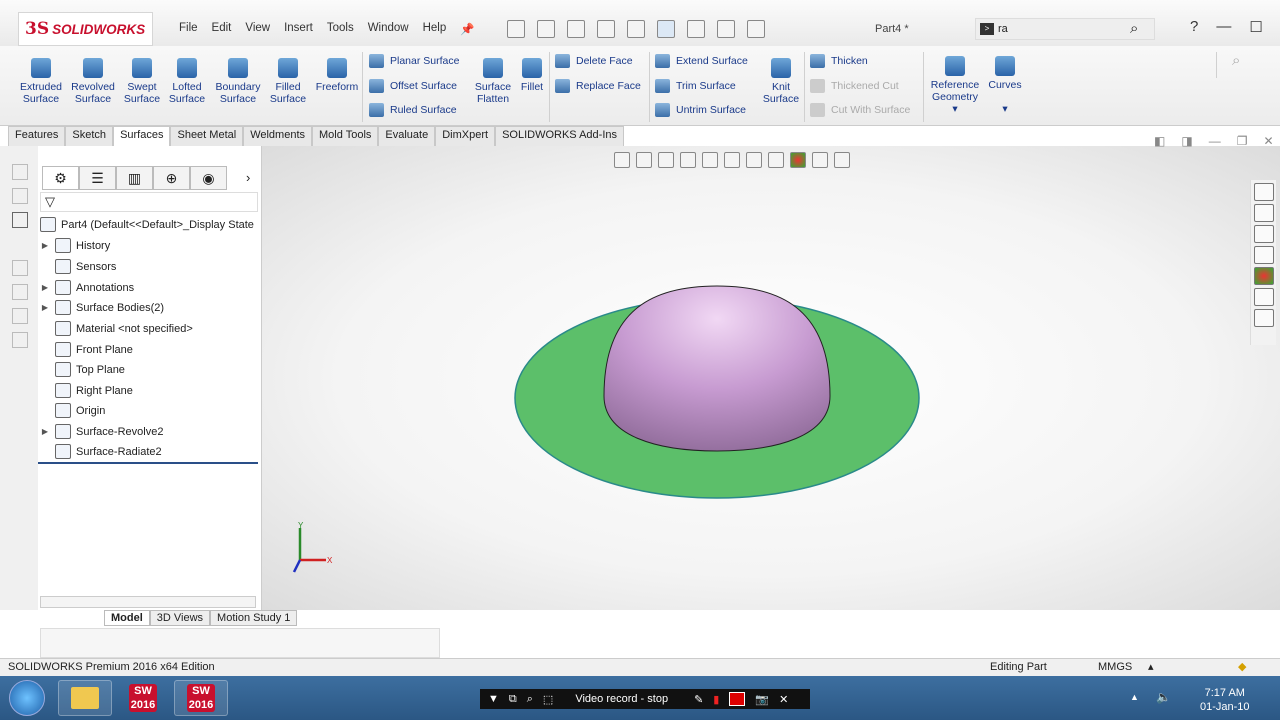  I want to click on pin-icon: 📌, so click(467, 29).